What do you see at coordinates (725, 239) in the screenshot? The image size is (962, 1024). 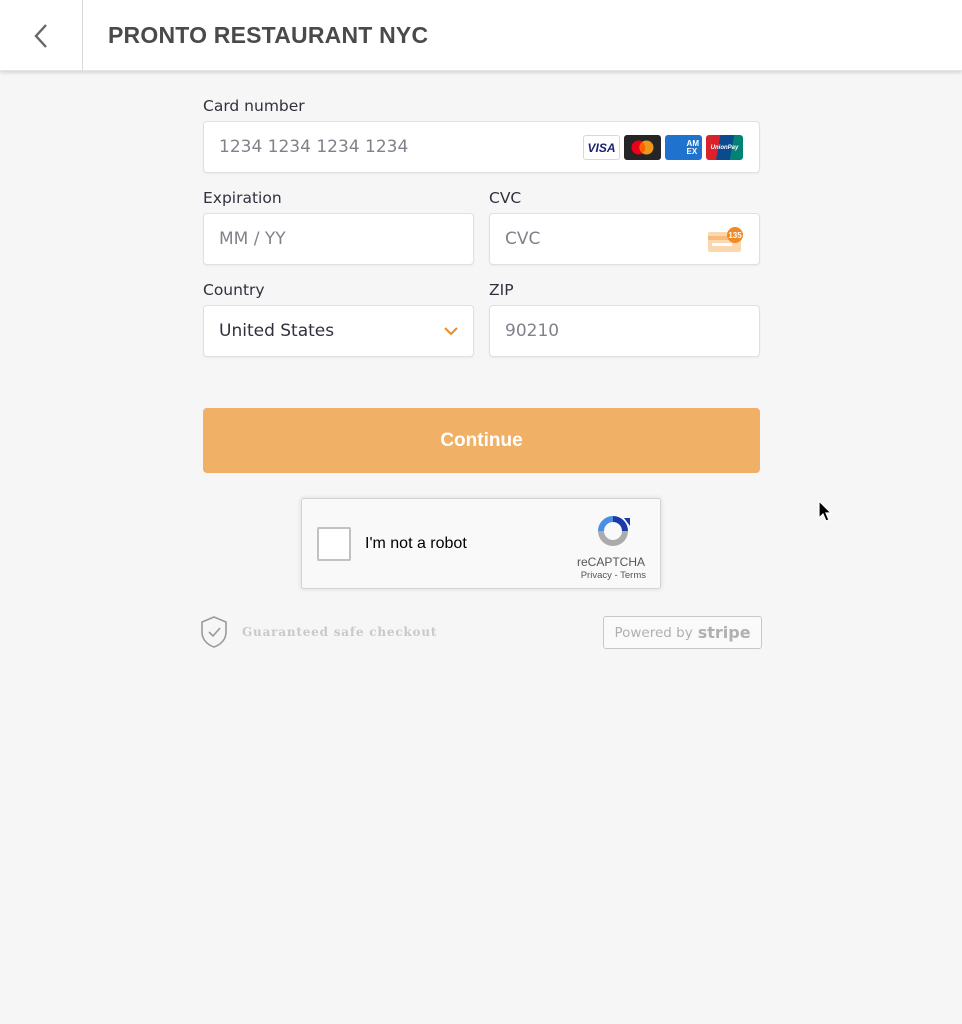 I see `cvc-card-icon: 135` at bounding box center [725, 239].